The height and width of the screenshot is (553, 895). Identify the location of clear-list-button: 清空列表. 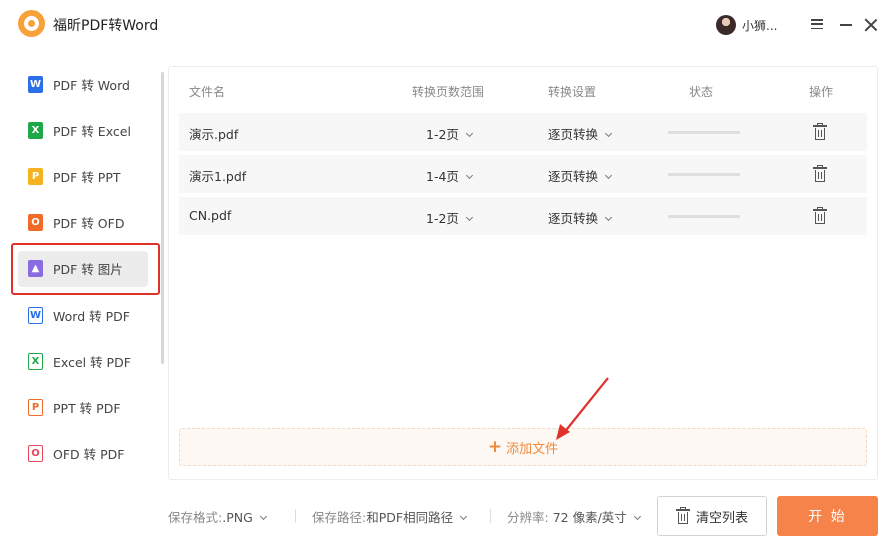
(712, 516).